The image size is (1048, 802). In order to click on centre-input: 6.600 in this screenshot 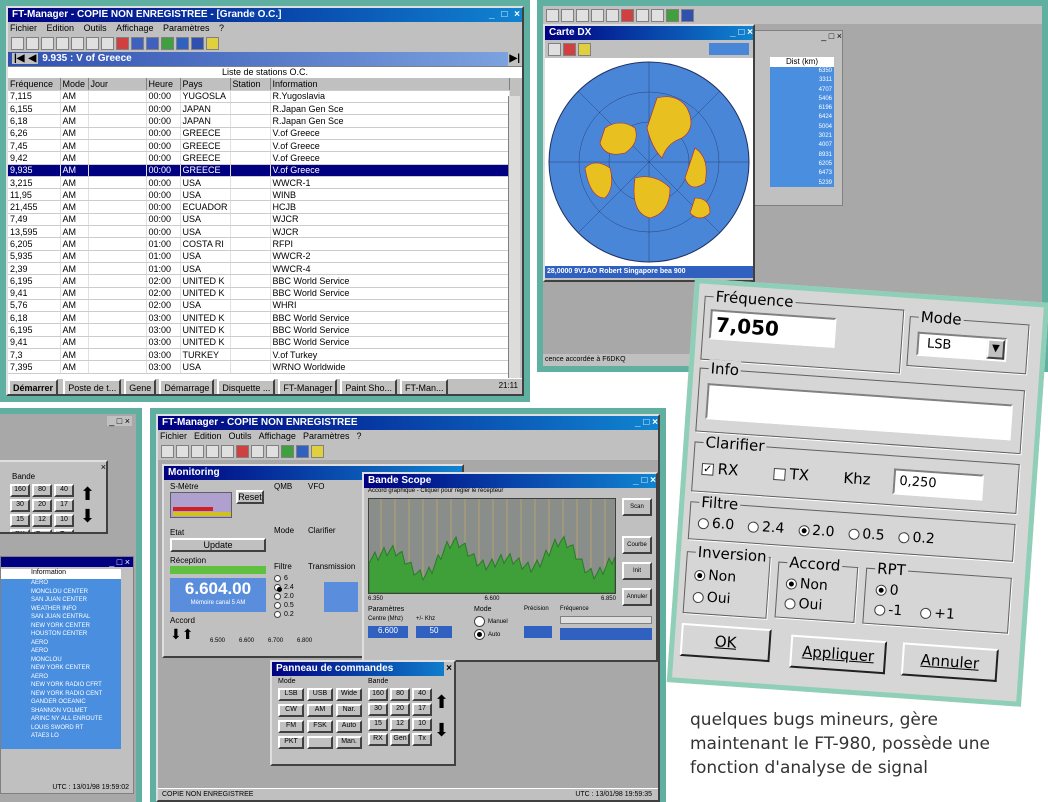, I will do `click(388, 632)`.